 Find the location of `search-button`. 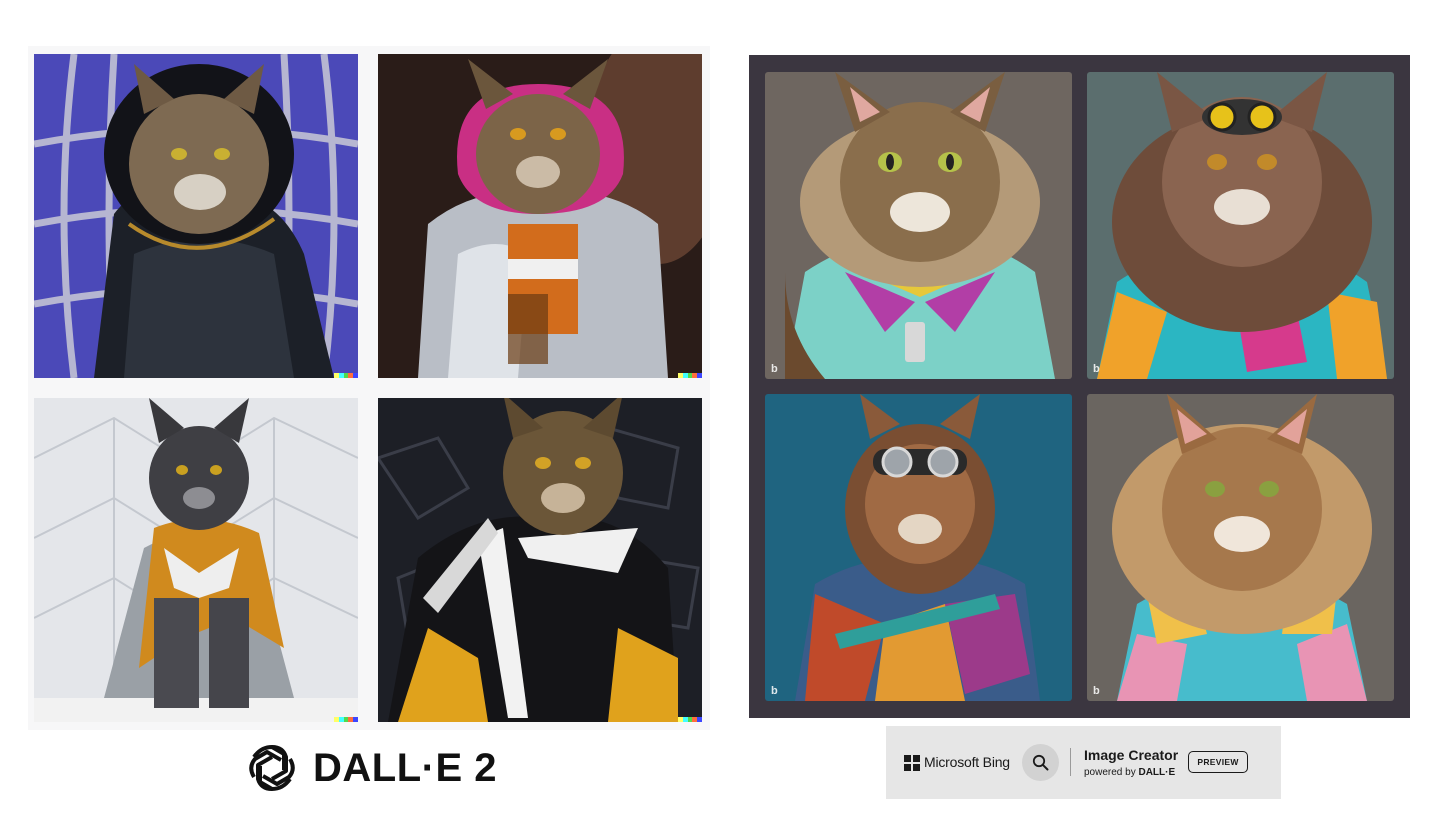

search-button is located at coordinates (1040, 762).